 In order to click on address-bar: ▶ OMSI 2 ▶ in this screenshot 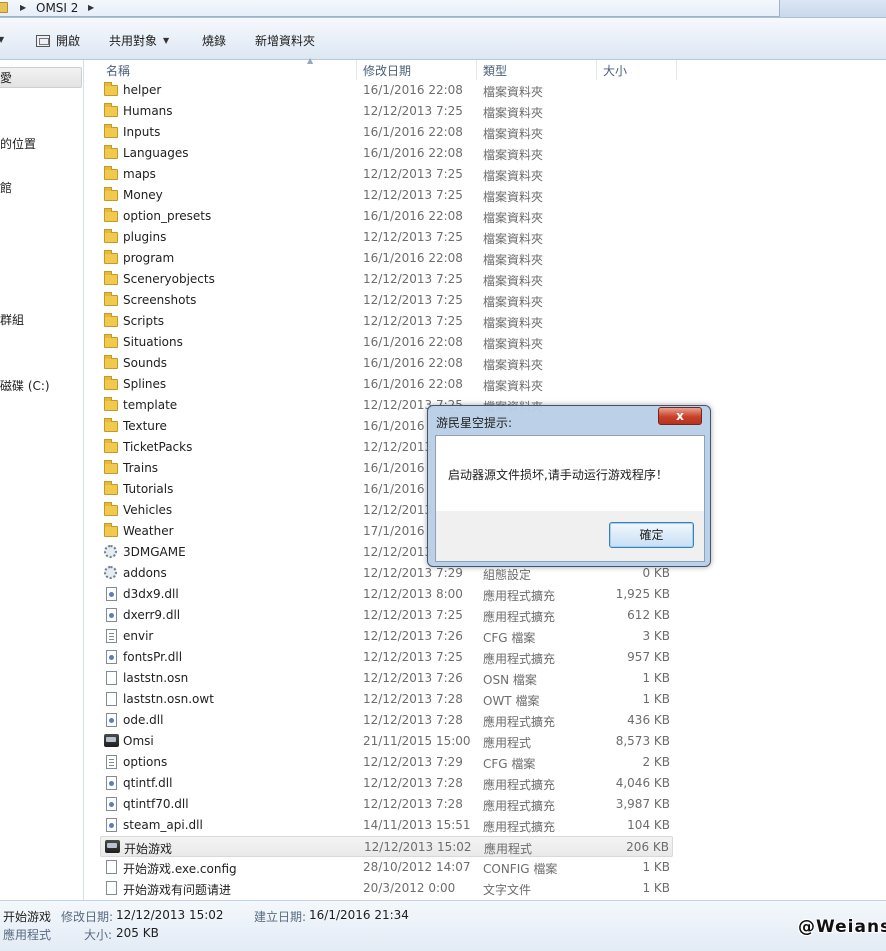, I will do `click(443, 9)`.